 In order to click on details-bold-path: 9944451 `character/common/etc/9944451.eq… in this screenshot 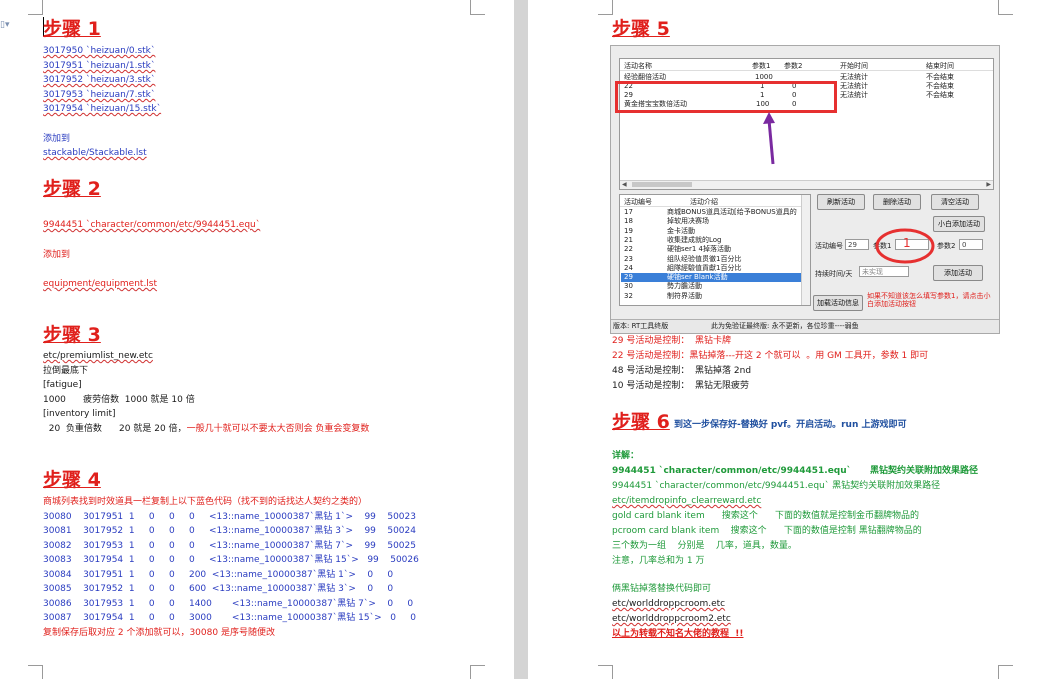, I will do `click(732, 471)`.